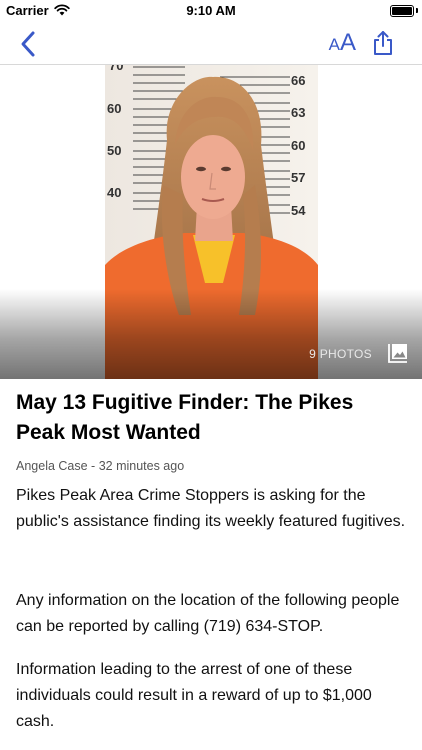 This screenshot has width=422, height=750. Describe the element at coordinates (402, 11) in the screenshot. I see `battery-icon` at that location.